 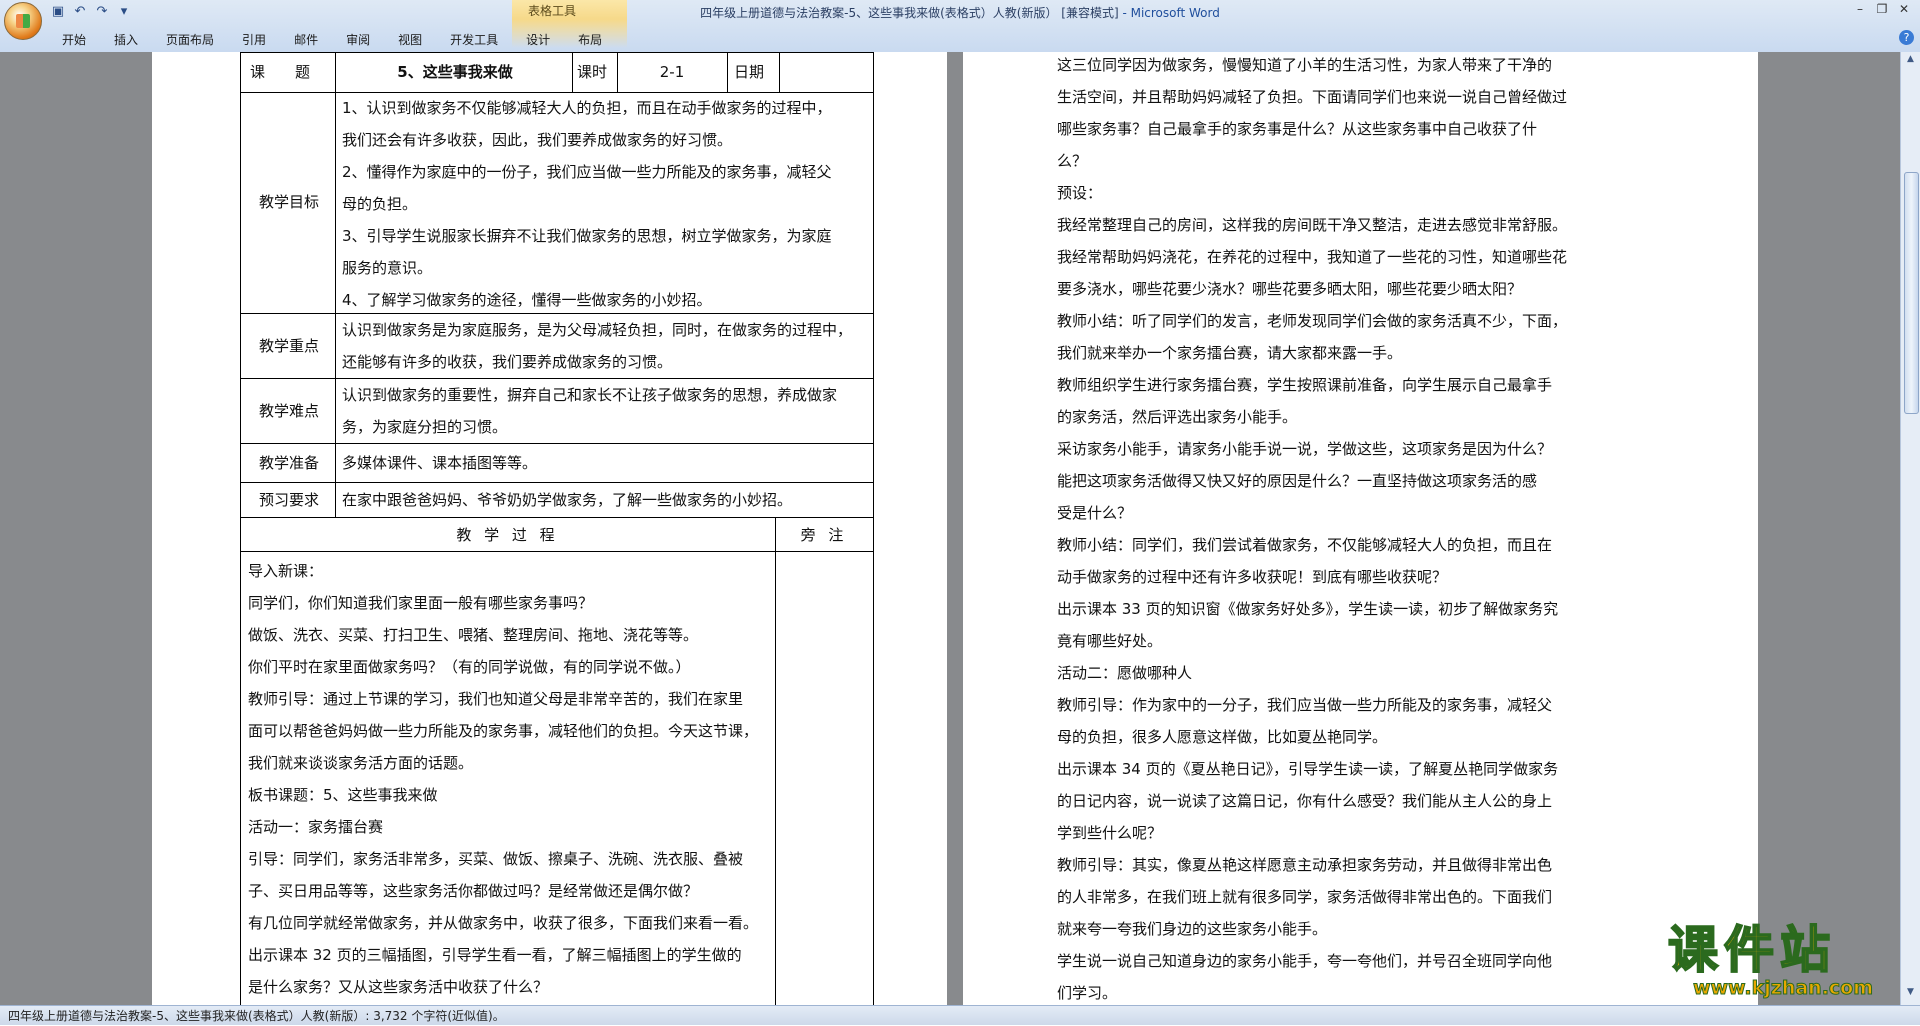 What do you see at coordinates (280, 72) in the screenshot?
I see `topic-label: 课 题` at bounding box center [280, 72].